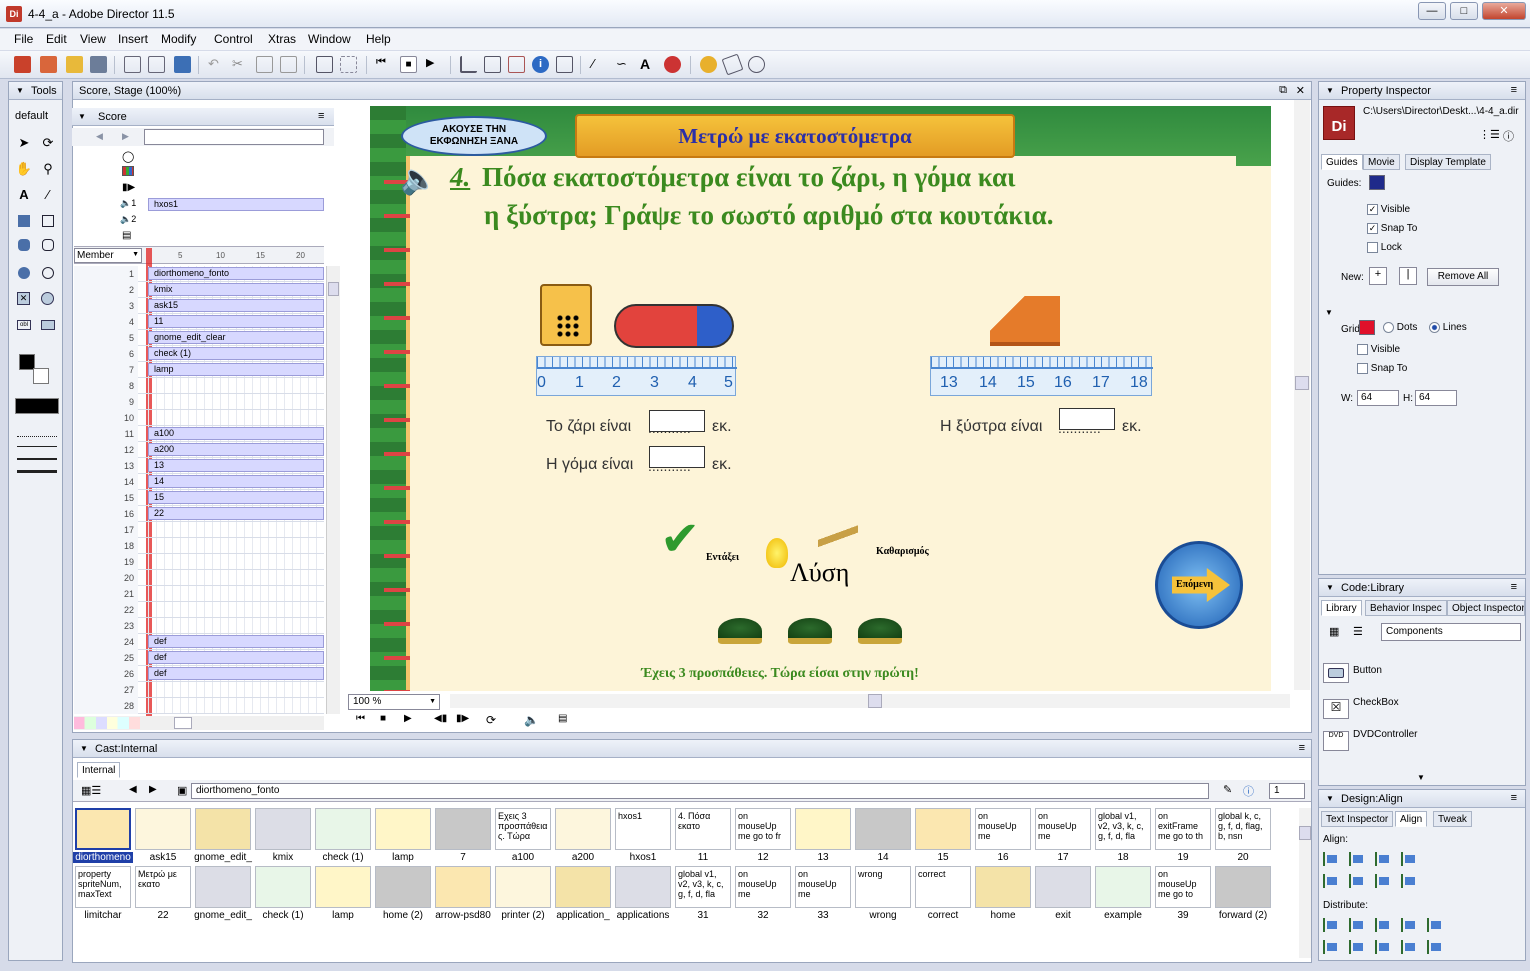 The height and width of the screenshot is (971, 1530). Describe the element at coordinates (37, 406) in the screenshot. I see `pattern-swatch` at that location.